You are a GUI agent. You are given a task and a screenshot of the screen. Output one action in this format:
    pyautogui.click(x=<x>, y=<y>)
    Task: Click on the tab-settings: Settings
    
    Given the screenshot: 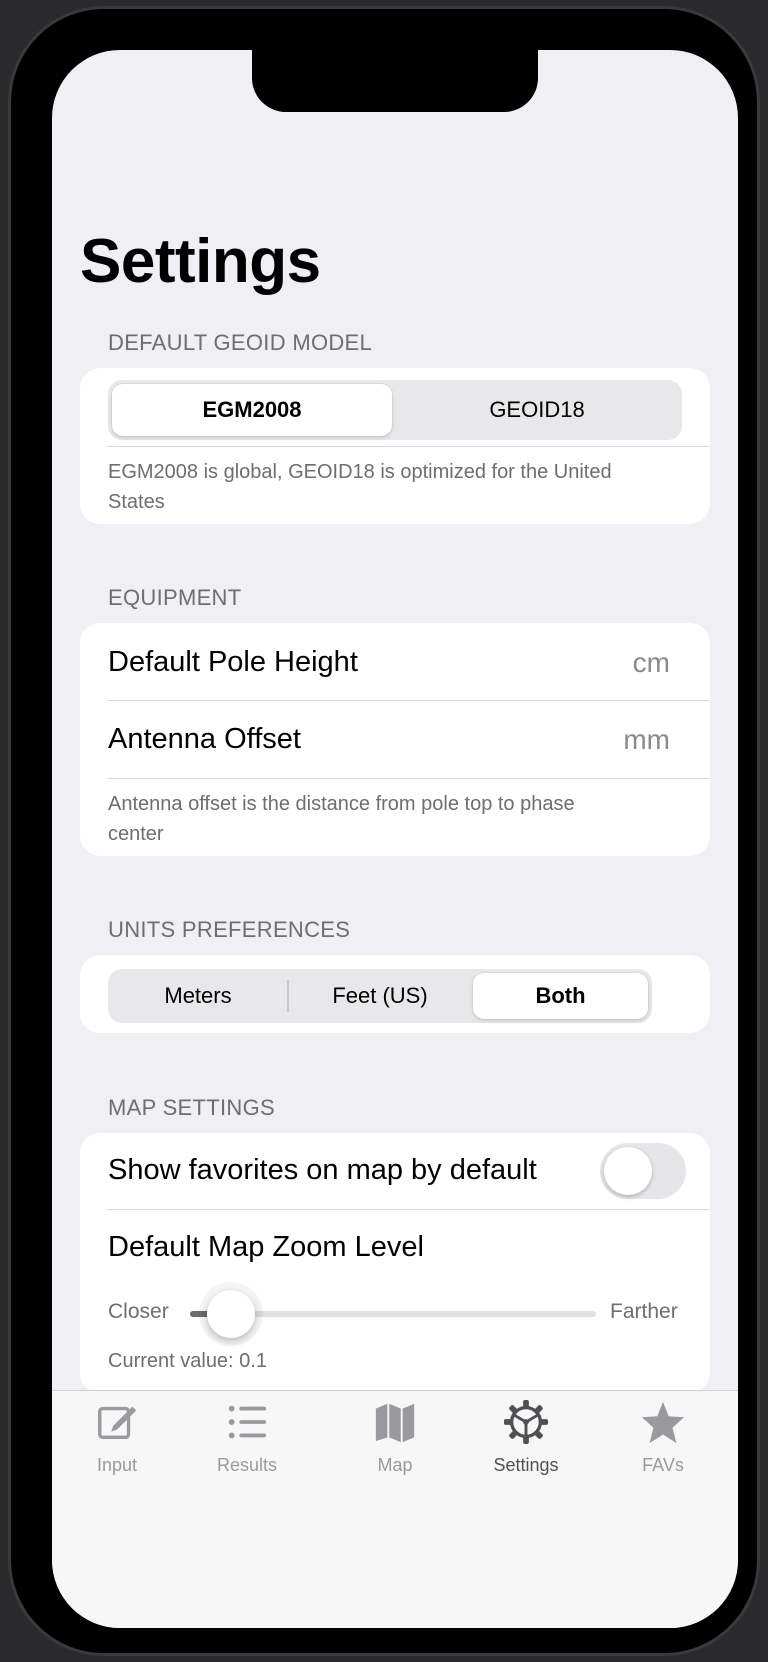 What is the action you would take?
    pyautogui.click(x=526, y=1445)
    